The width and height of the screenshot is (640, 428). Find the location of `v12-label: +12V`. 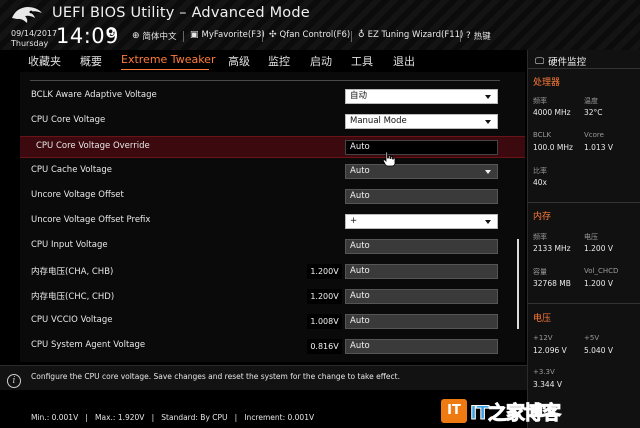

v12-label: +12V is located at coordinates (543, 338).